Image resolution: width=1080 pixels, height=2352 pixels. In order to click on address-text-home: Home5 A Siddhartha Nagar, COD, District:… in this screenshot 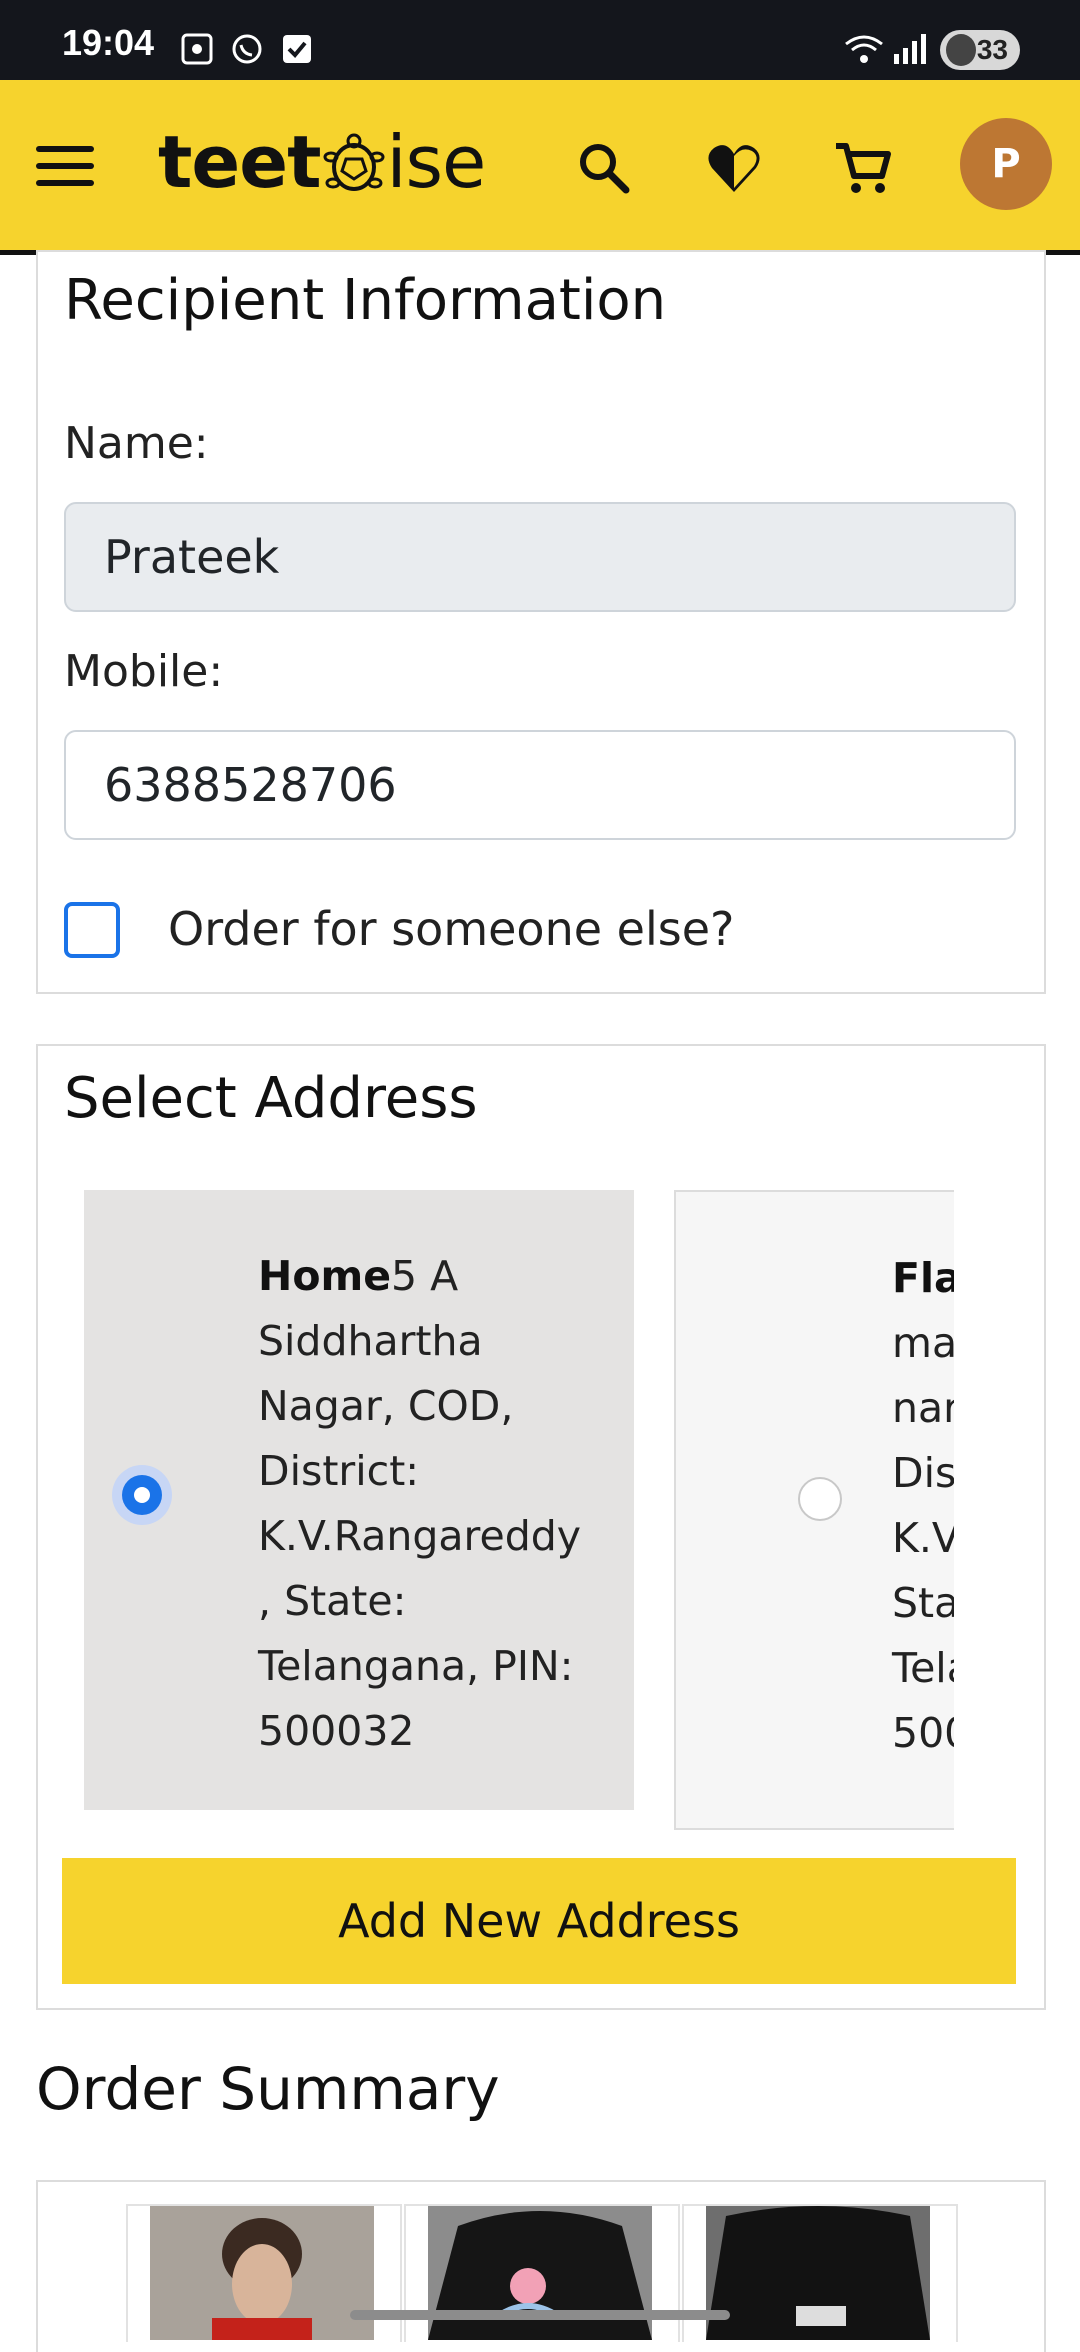, I will do `click(423, 1504)`.